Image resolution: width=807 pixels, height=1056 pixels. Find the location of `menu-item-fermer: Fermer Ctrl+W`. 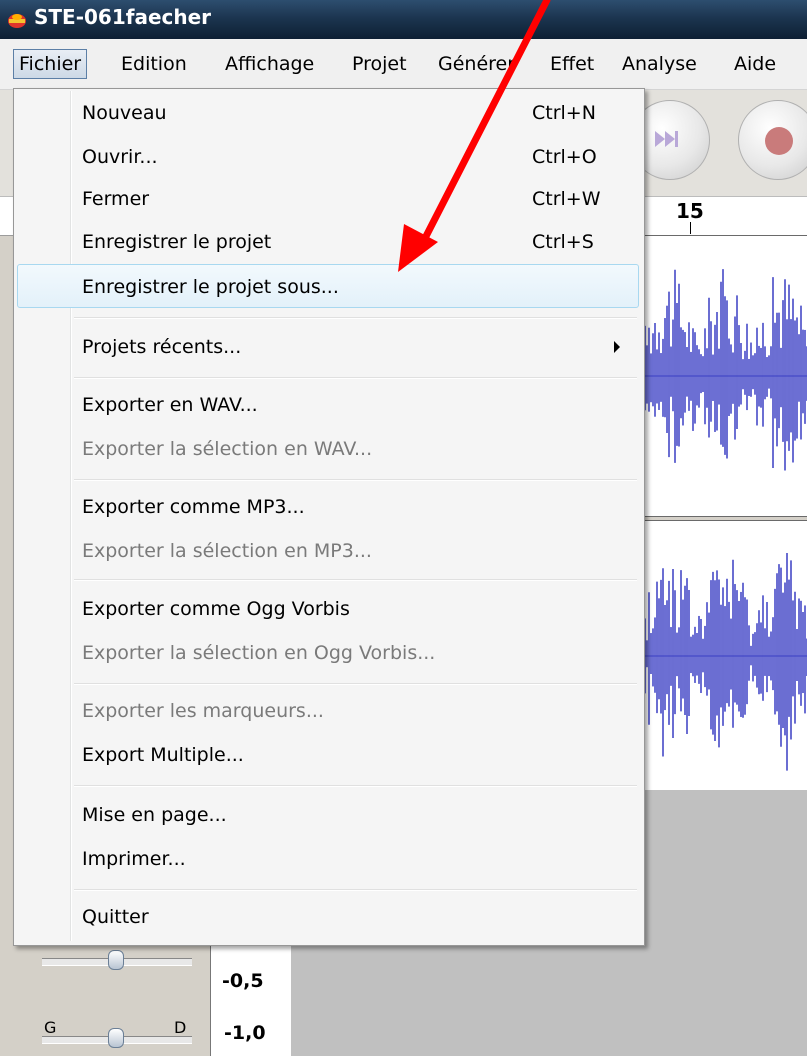

menu-item-fermer: Fermer Ctrl+W is located at coordinates (328, 199).